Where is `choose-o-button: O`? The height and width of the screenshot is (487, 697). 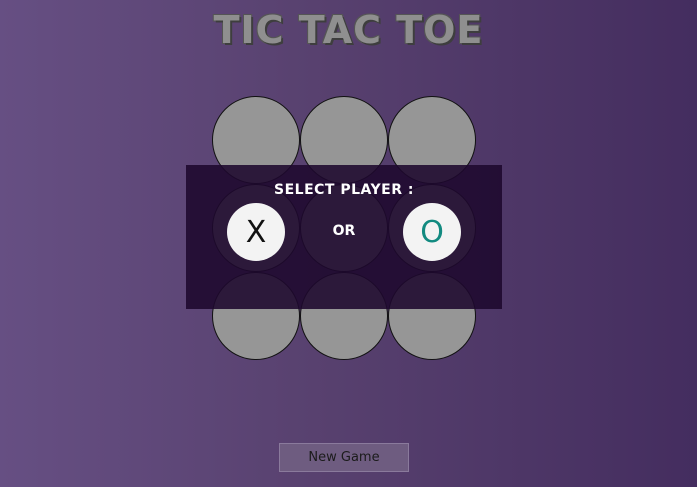
choose-o-button: O is located at coordinates (432, 232).